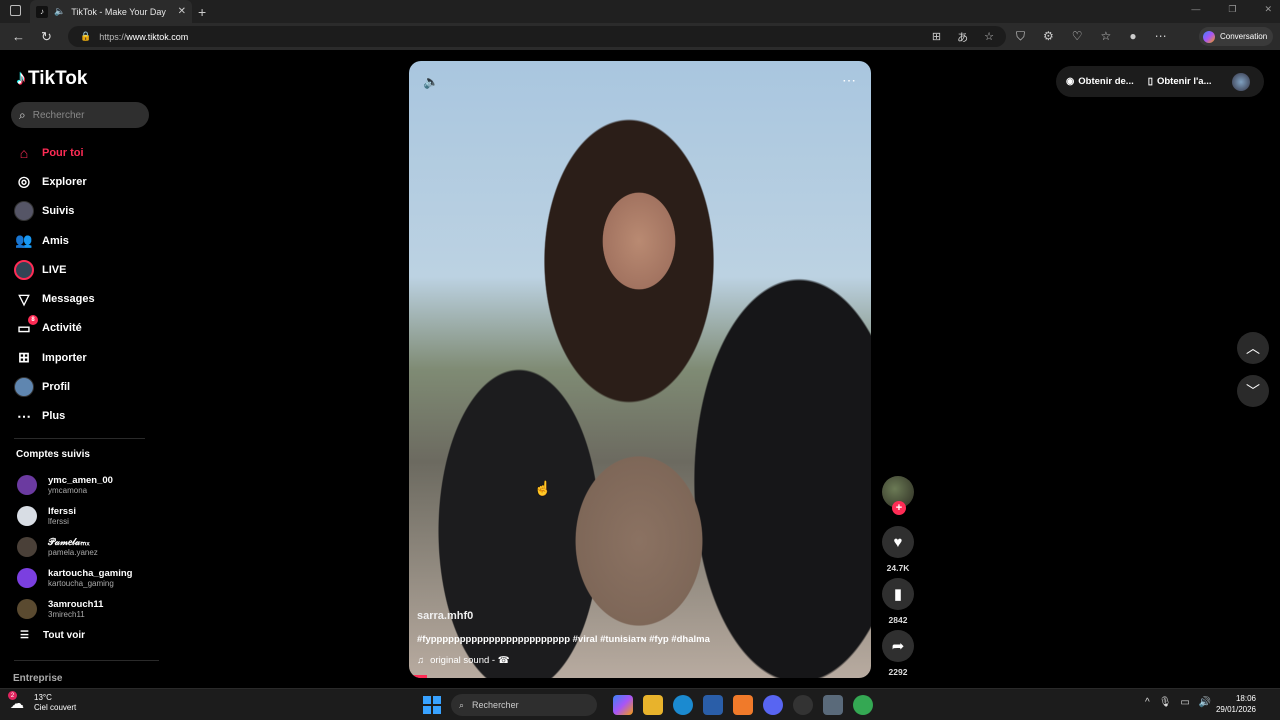  Describe the element at coordinates (1253, 391) in the screenshot. I see `next-video-button: ﹀` at that location.